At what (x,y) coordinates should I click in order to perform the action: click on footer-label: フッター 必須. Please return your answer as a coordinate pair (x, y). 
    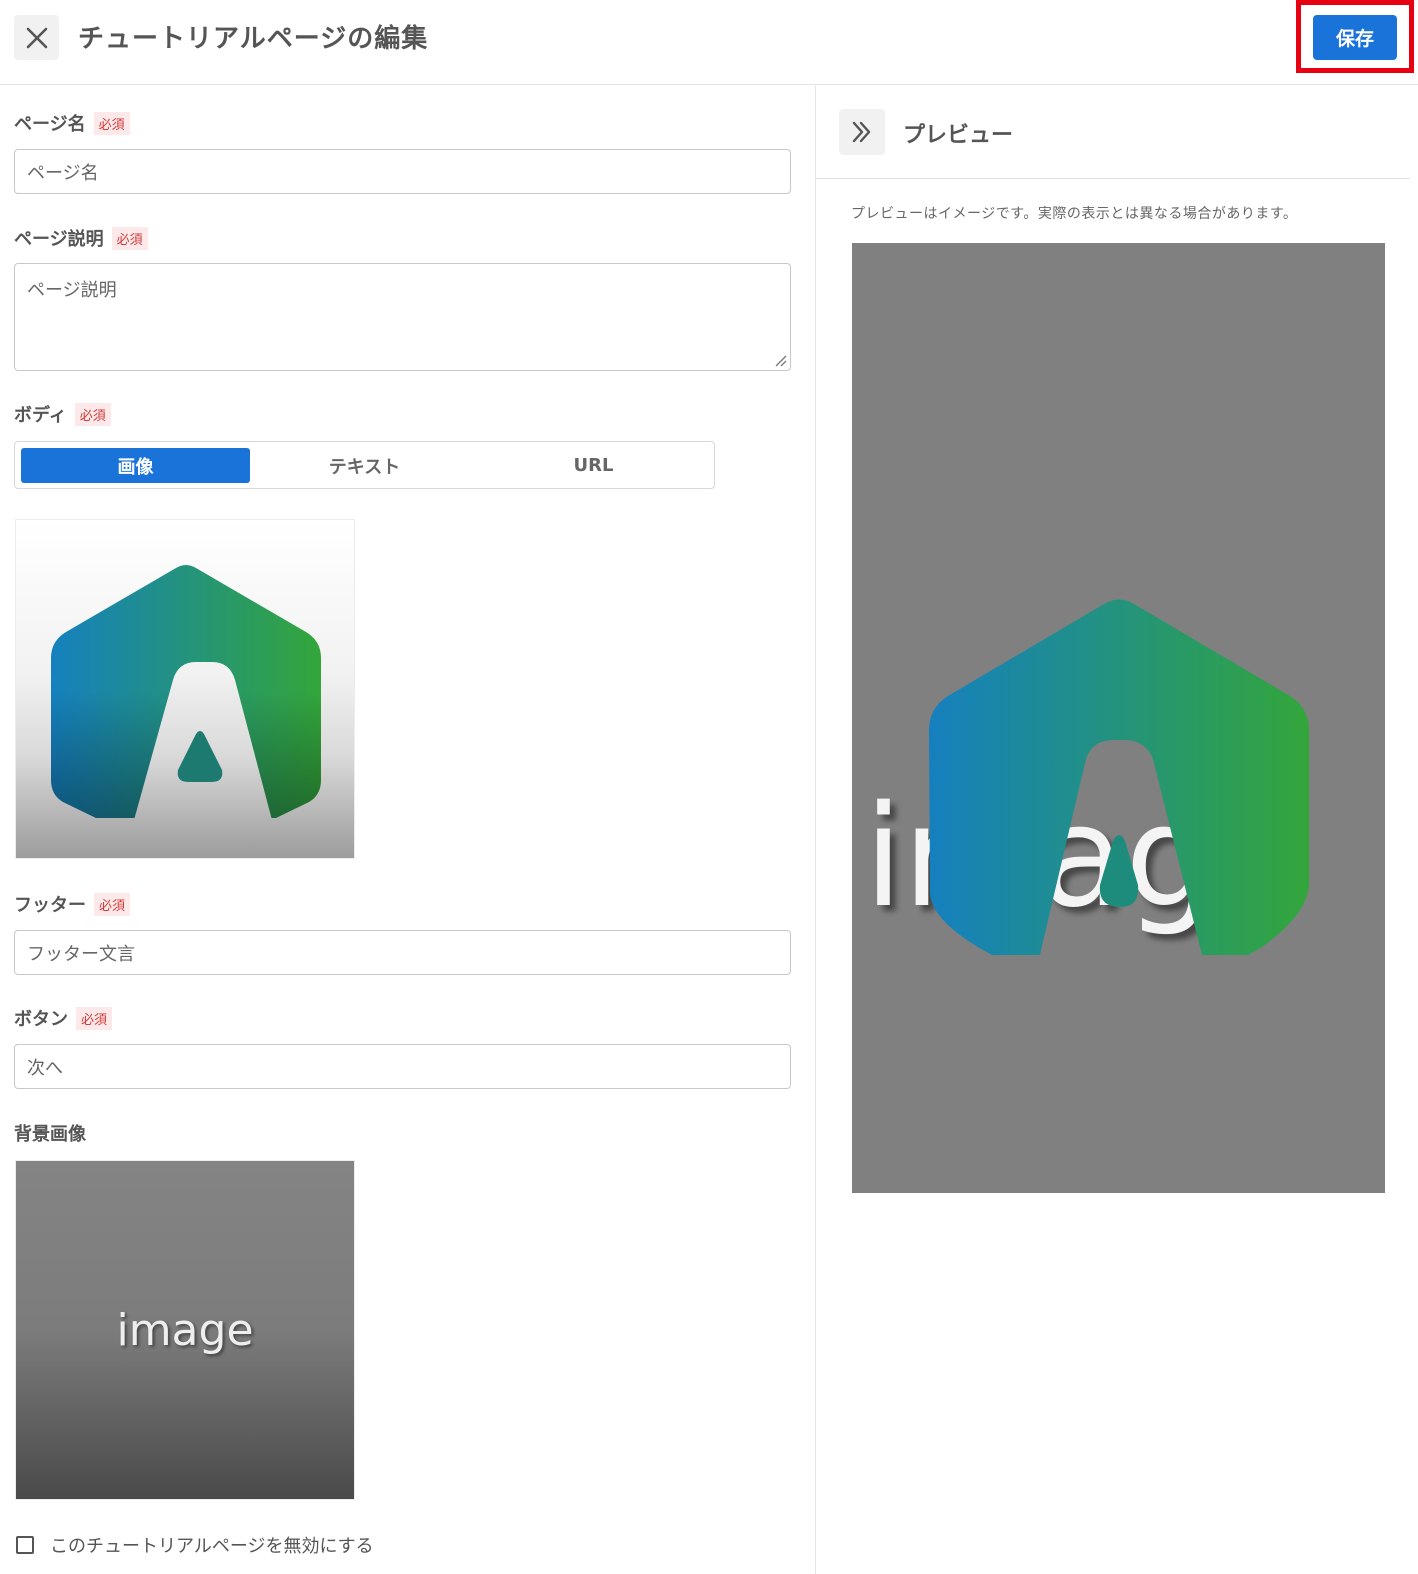
    Looking at the image, I should click on (72, 904).